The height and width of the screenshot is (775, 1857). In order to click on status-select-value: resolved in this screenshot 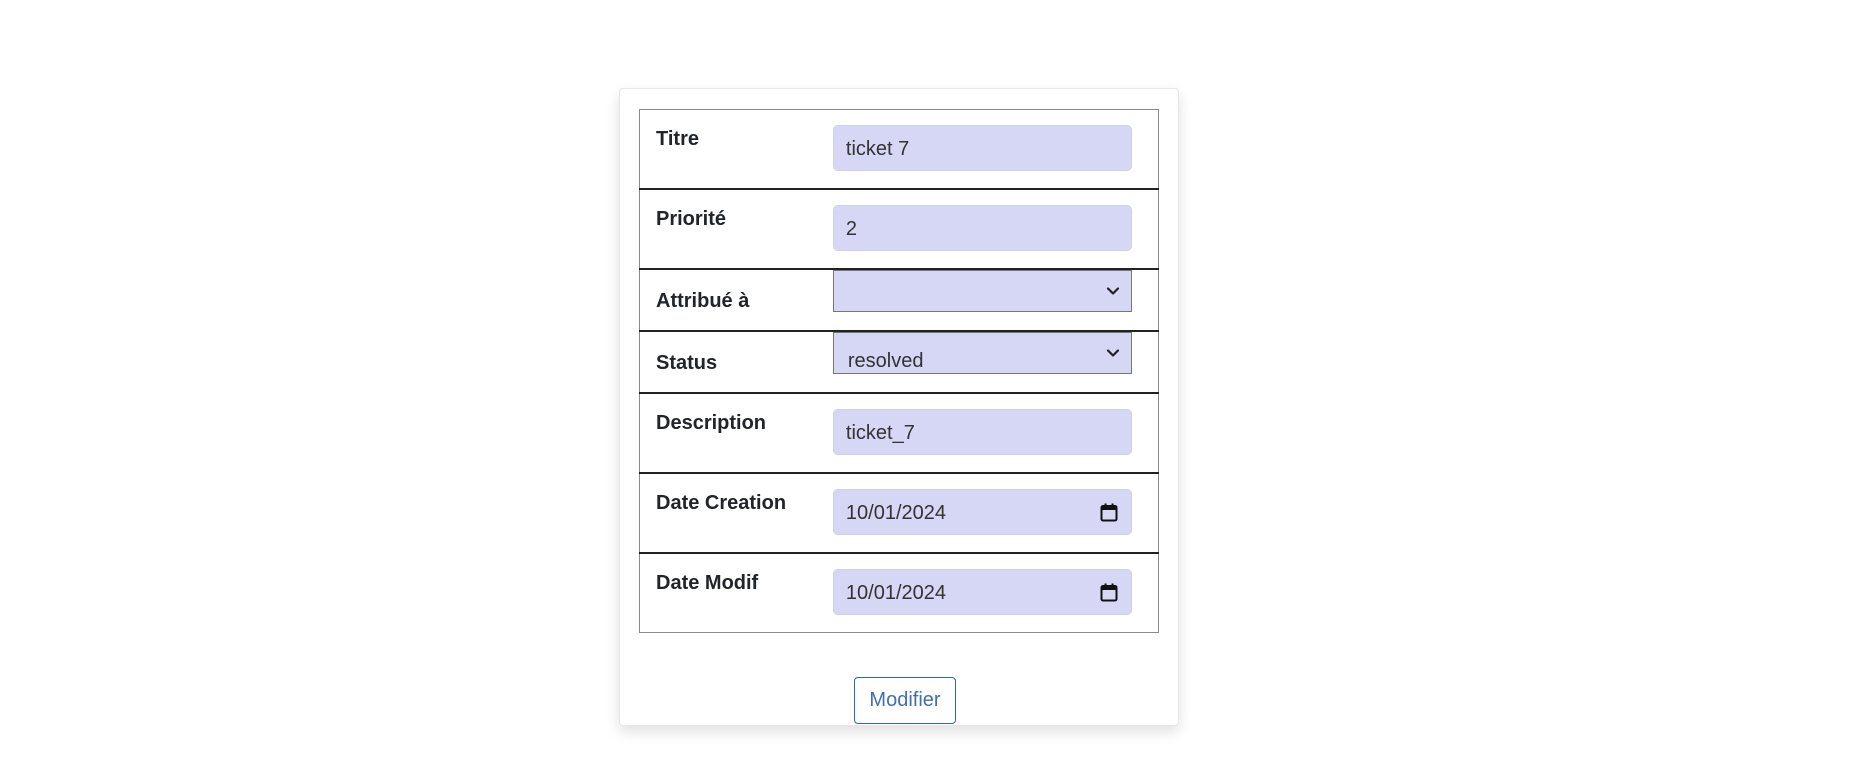, I will do `click(885, 361)`.